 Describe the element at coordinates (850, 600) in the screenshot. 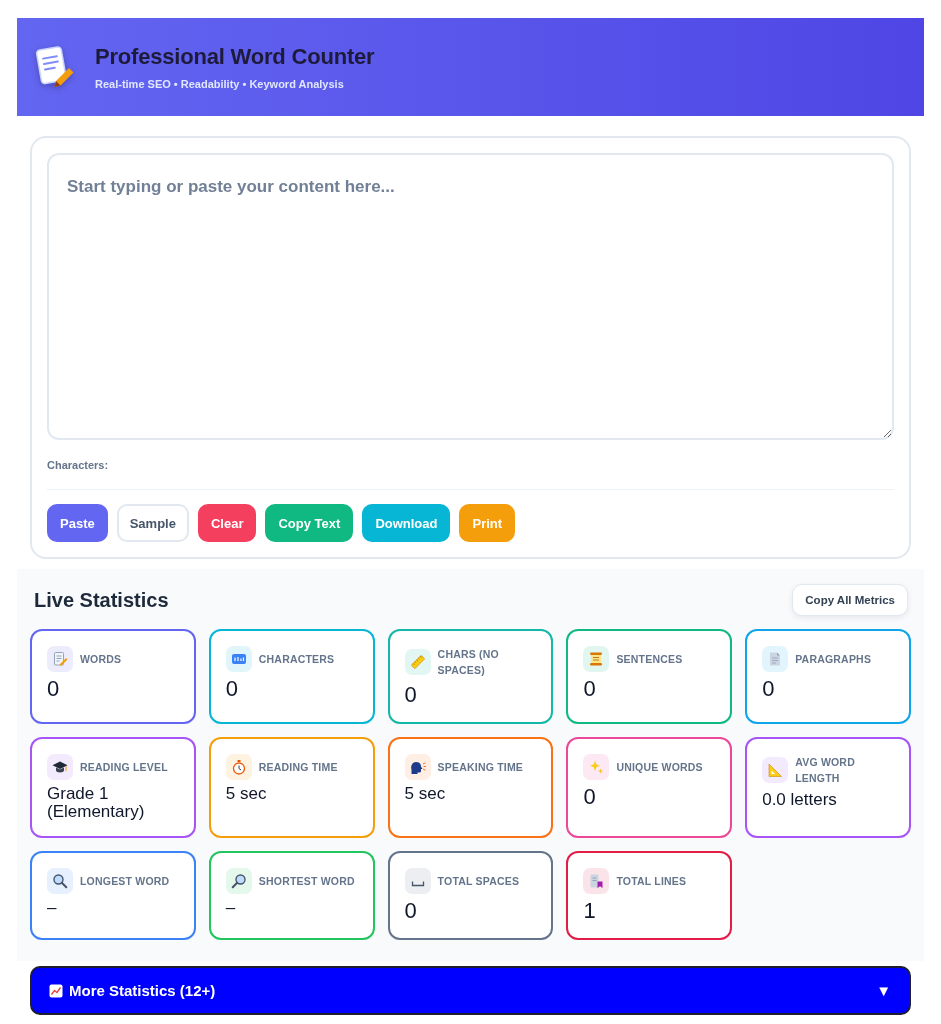

I see `copy-all-metrics-button: Copy All Metrics` at that location.